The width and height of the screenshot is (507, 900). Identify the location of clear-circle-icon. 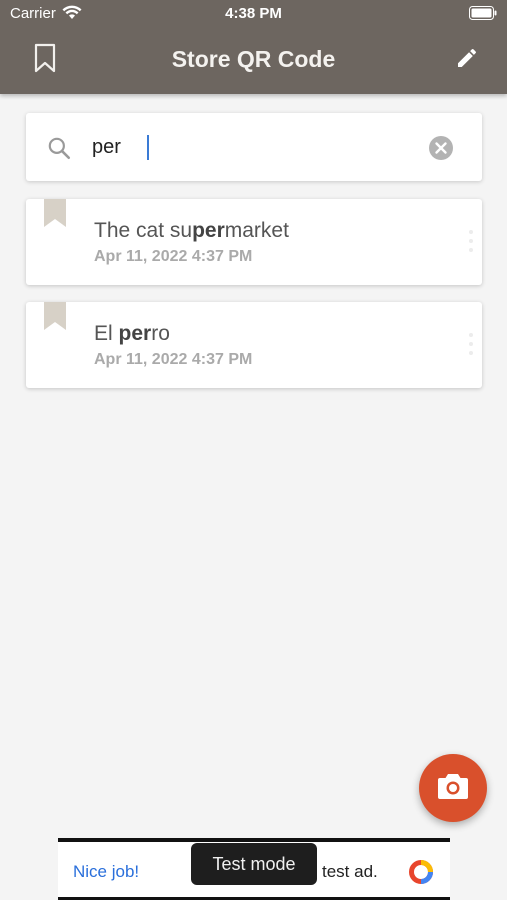
(441, 148).